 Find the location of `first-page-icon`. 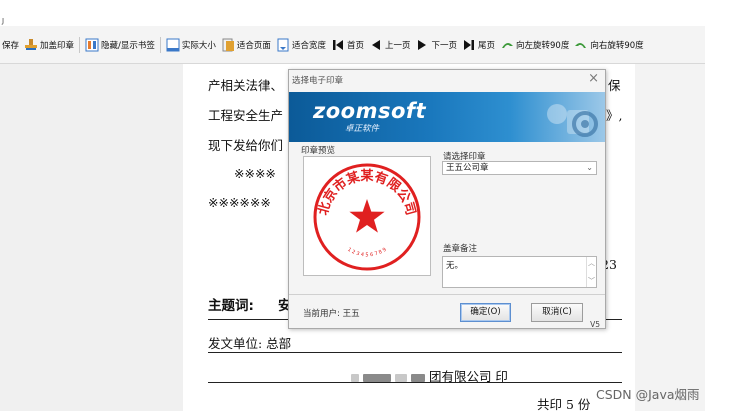

first-page-icon is located at coordinates (337, 44).